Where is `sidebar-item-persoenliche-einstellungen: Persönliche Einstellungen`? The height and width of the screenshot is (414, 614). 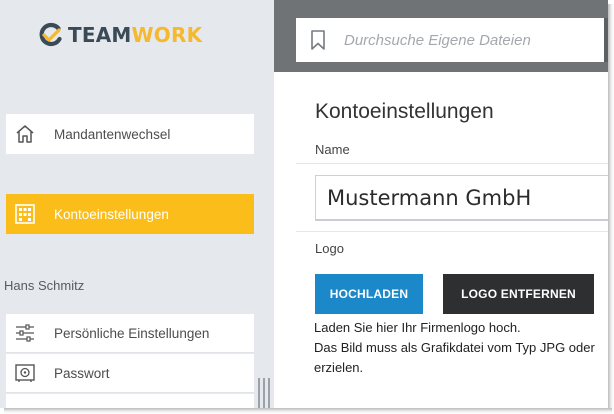 sidebar-item-persoenliche-einstellungen: Persönliche Einstellungen is located at coordinates (130, 333).